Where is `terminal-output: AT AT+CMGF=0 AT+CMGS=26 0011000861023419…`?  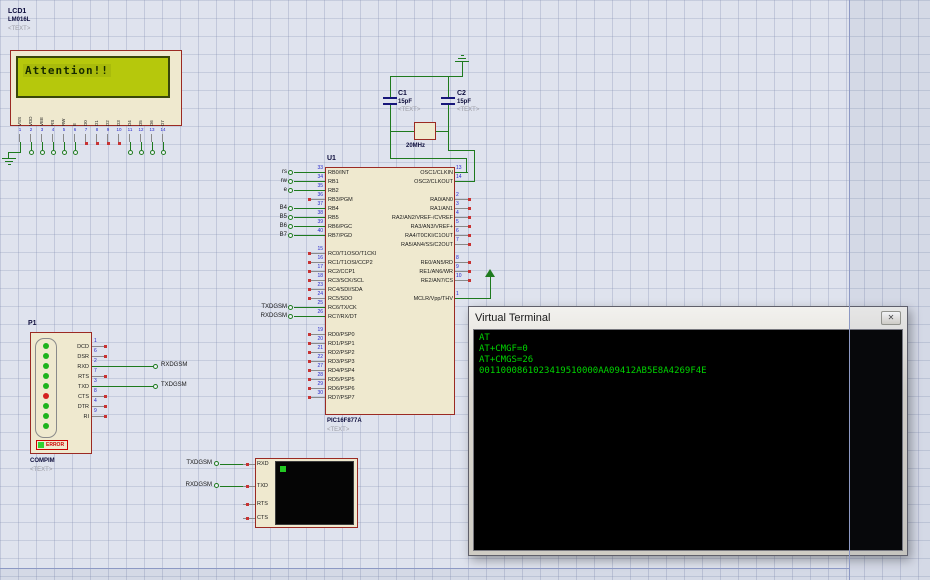
terminal-output: AT AT+CMGF=0 AT+CMGS=26 0011000861023419… is located at coordinates (688, 355).